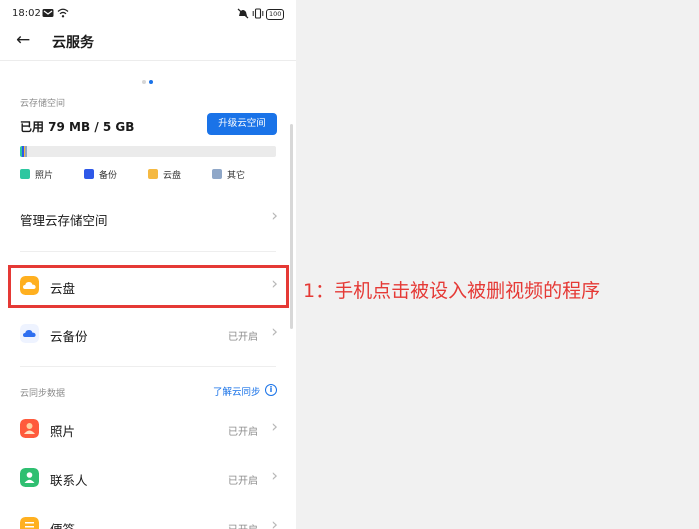  Describe the element at coordinates (148, 218) in the screenshot. I see `manage-storage-row: 管理云存储空间 ›` at that location.